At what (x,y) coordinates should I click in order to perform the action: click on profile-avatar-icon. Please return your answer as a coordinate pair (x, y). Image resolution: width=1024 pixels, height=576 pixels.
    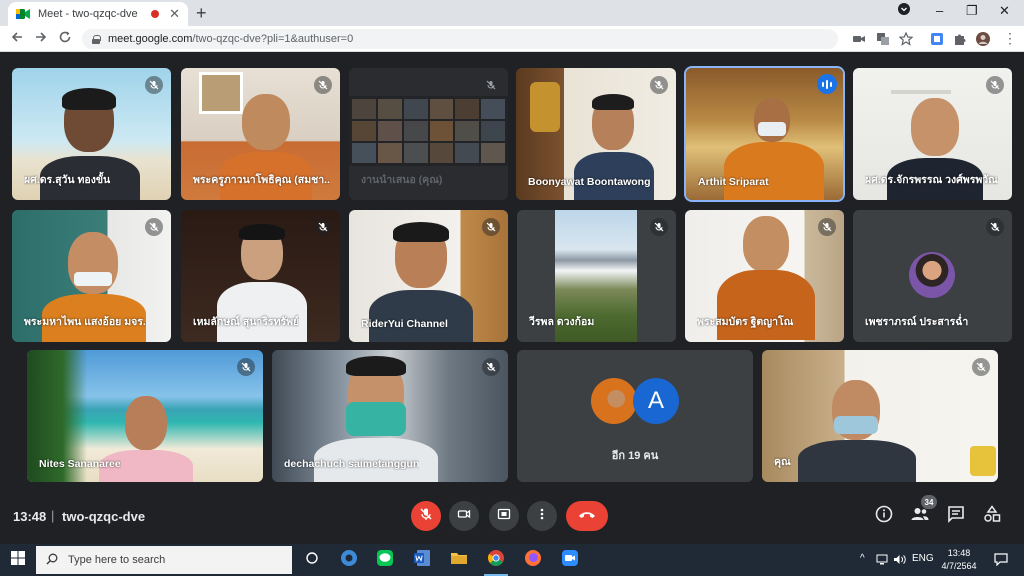
    Looking at the image, I should click on (983, 39).